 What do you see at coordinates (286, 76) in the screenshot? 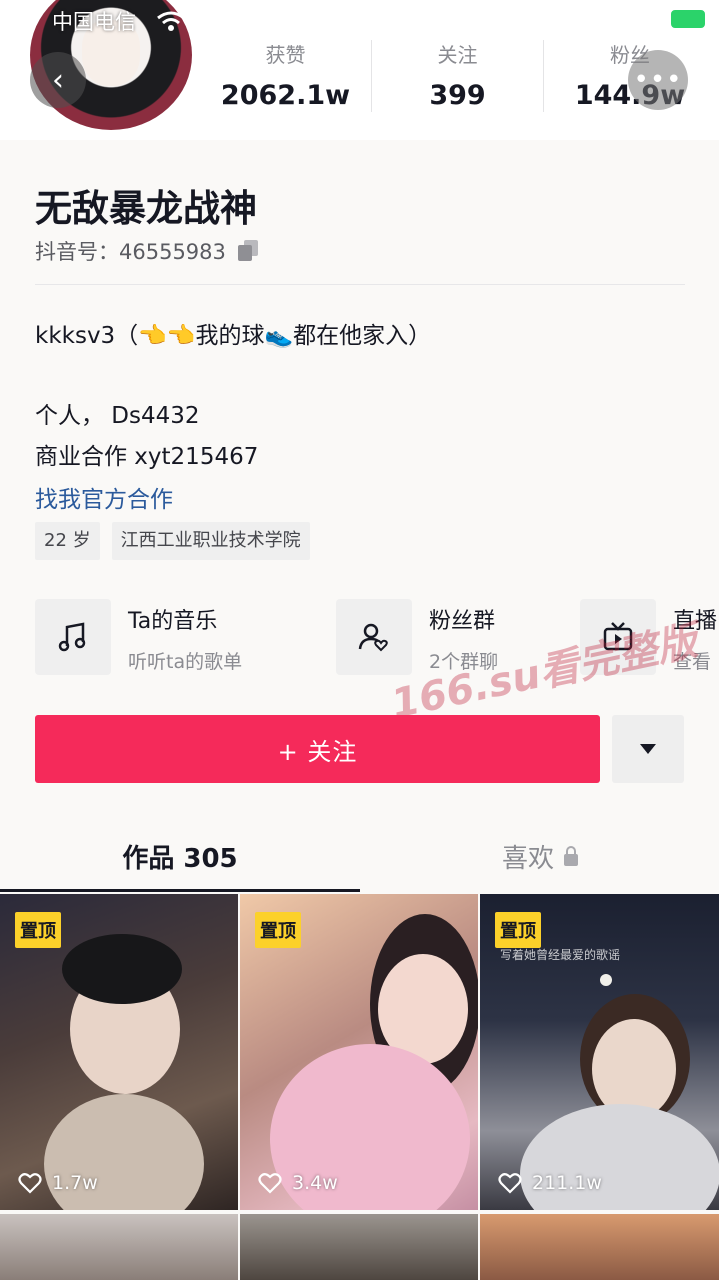
I see `stat-likes: 获赞 2062.1w` at bounding box center [286, 76].